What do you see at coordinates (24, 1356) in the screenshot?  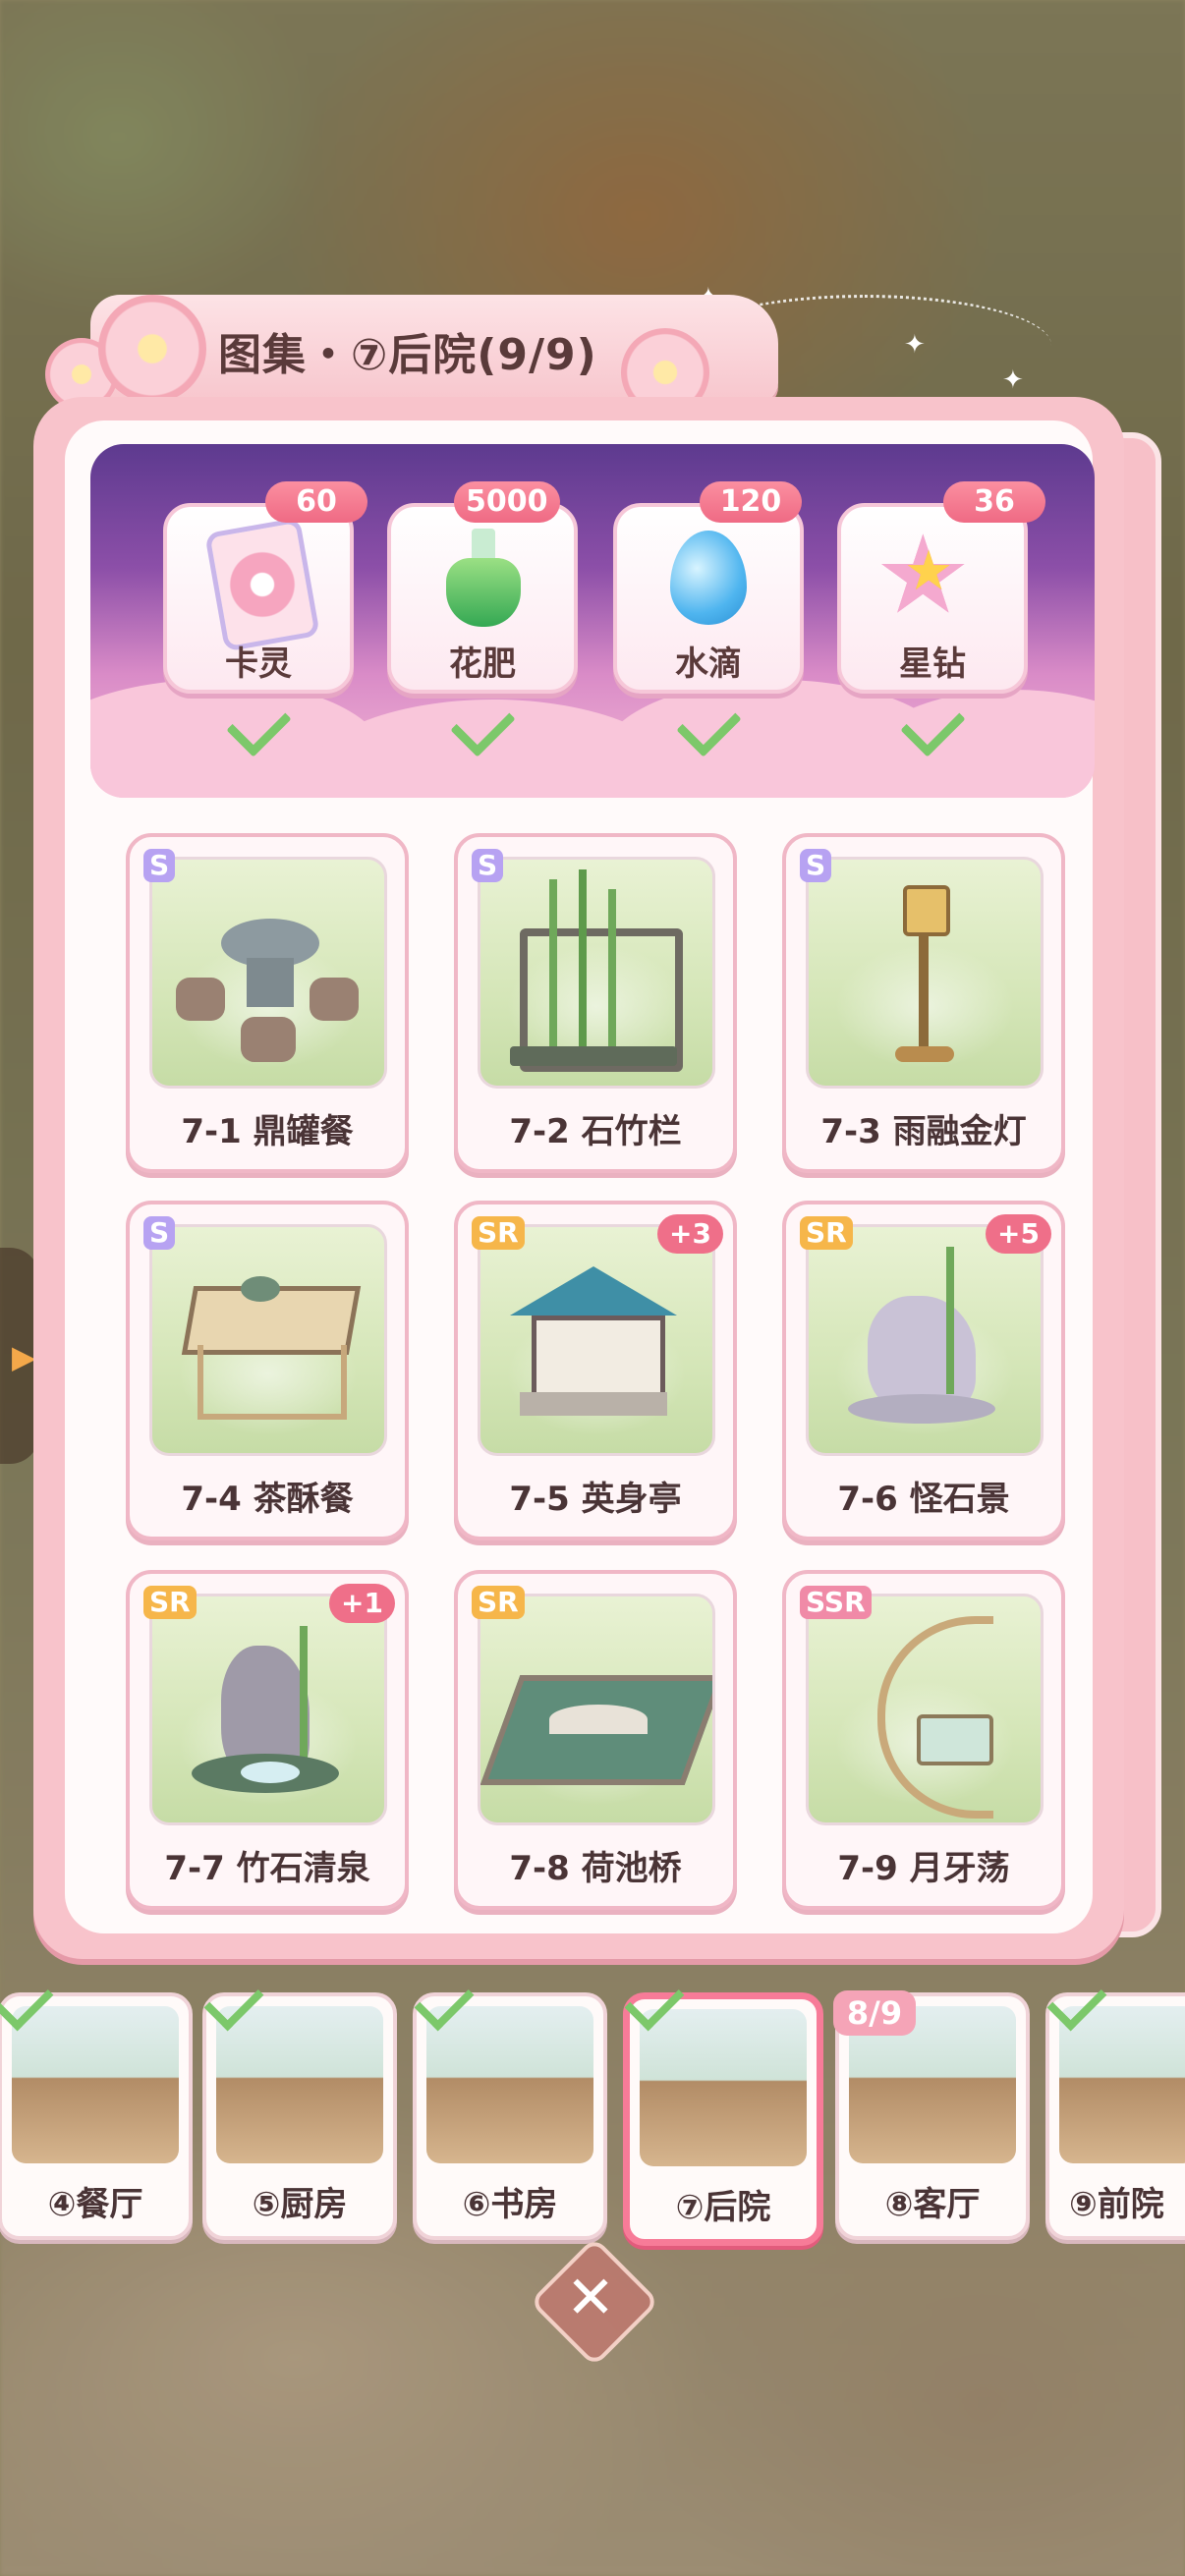 I see `arrow-right-icon: ▶` at bounding box center [24, 1356].